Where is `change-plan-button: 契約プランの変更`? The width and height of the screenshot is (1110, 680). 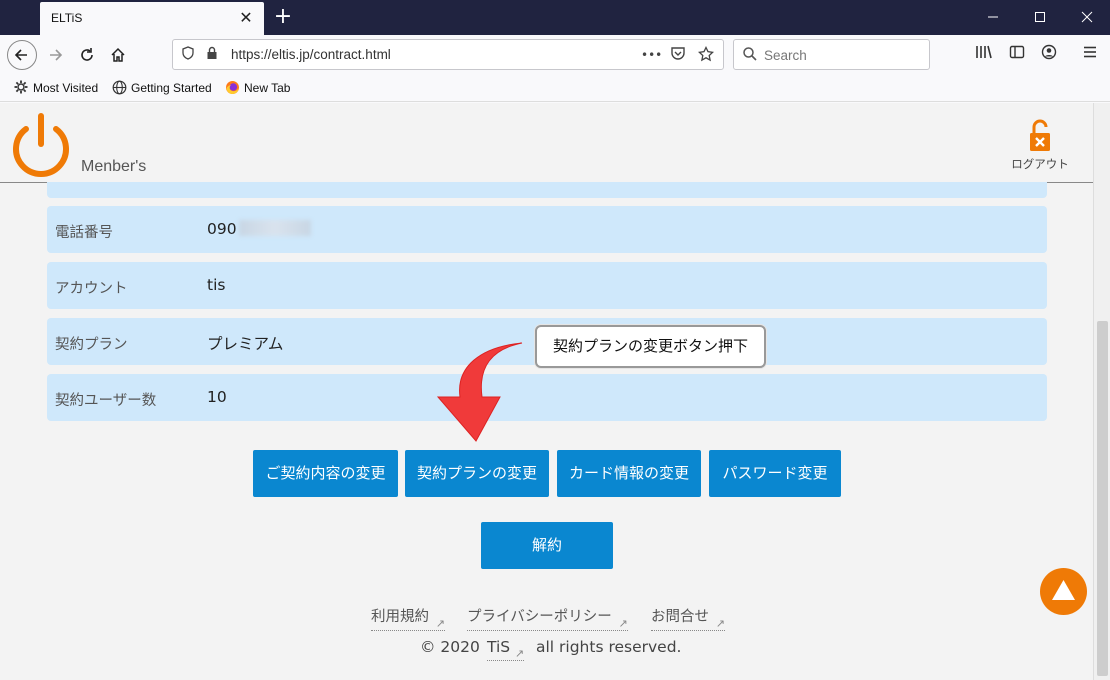
change-plan-button: 契約プランの変更 is located at coordinates (477, 473).